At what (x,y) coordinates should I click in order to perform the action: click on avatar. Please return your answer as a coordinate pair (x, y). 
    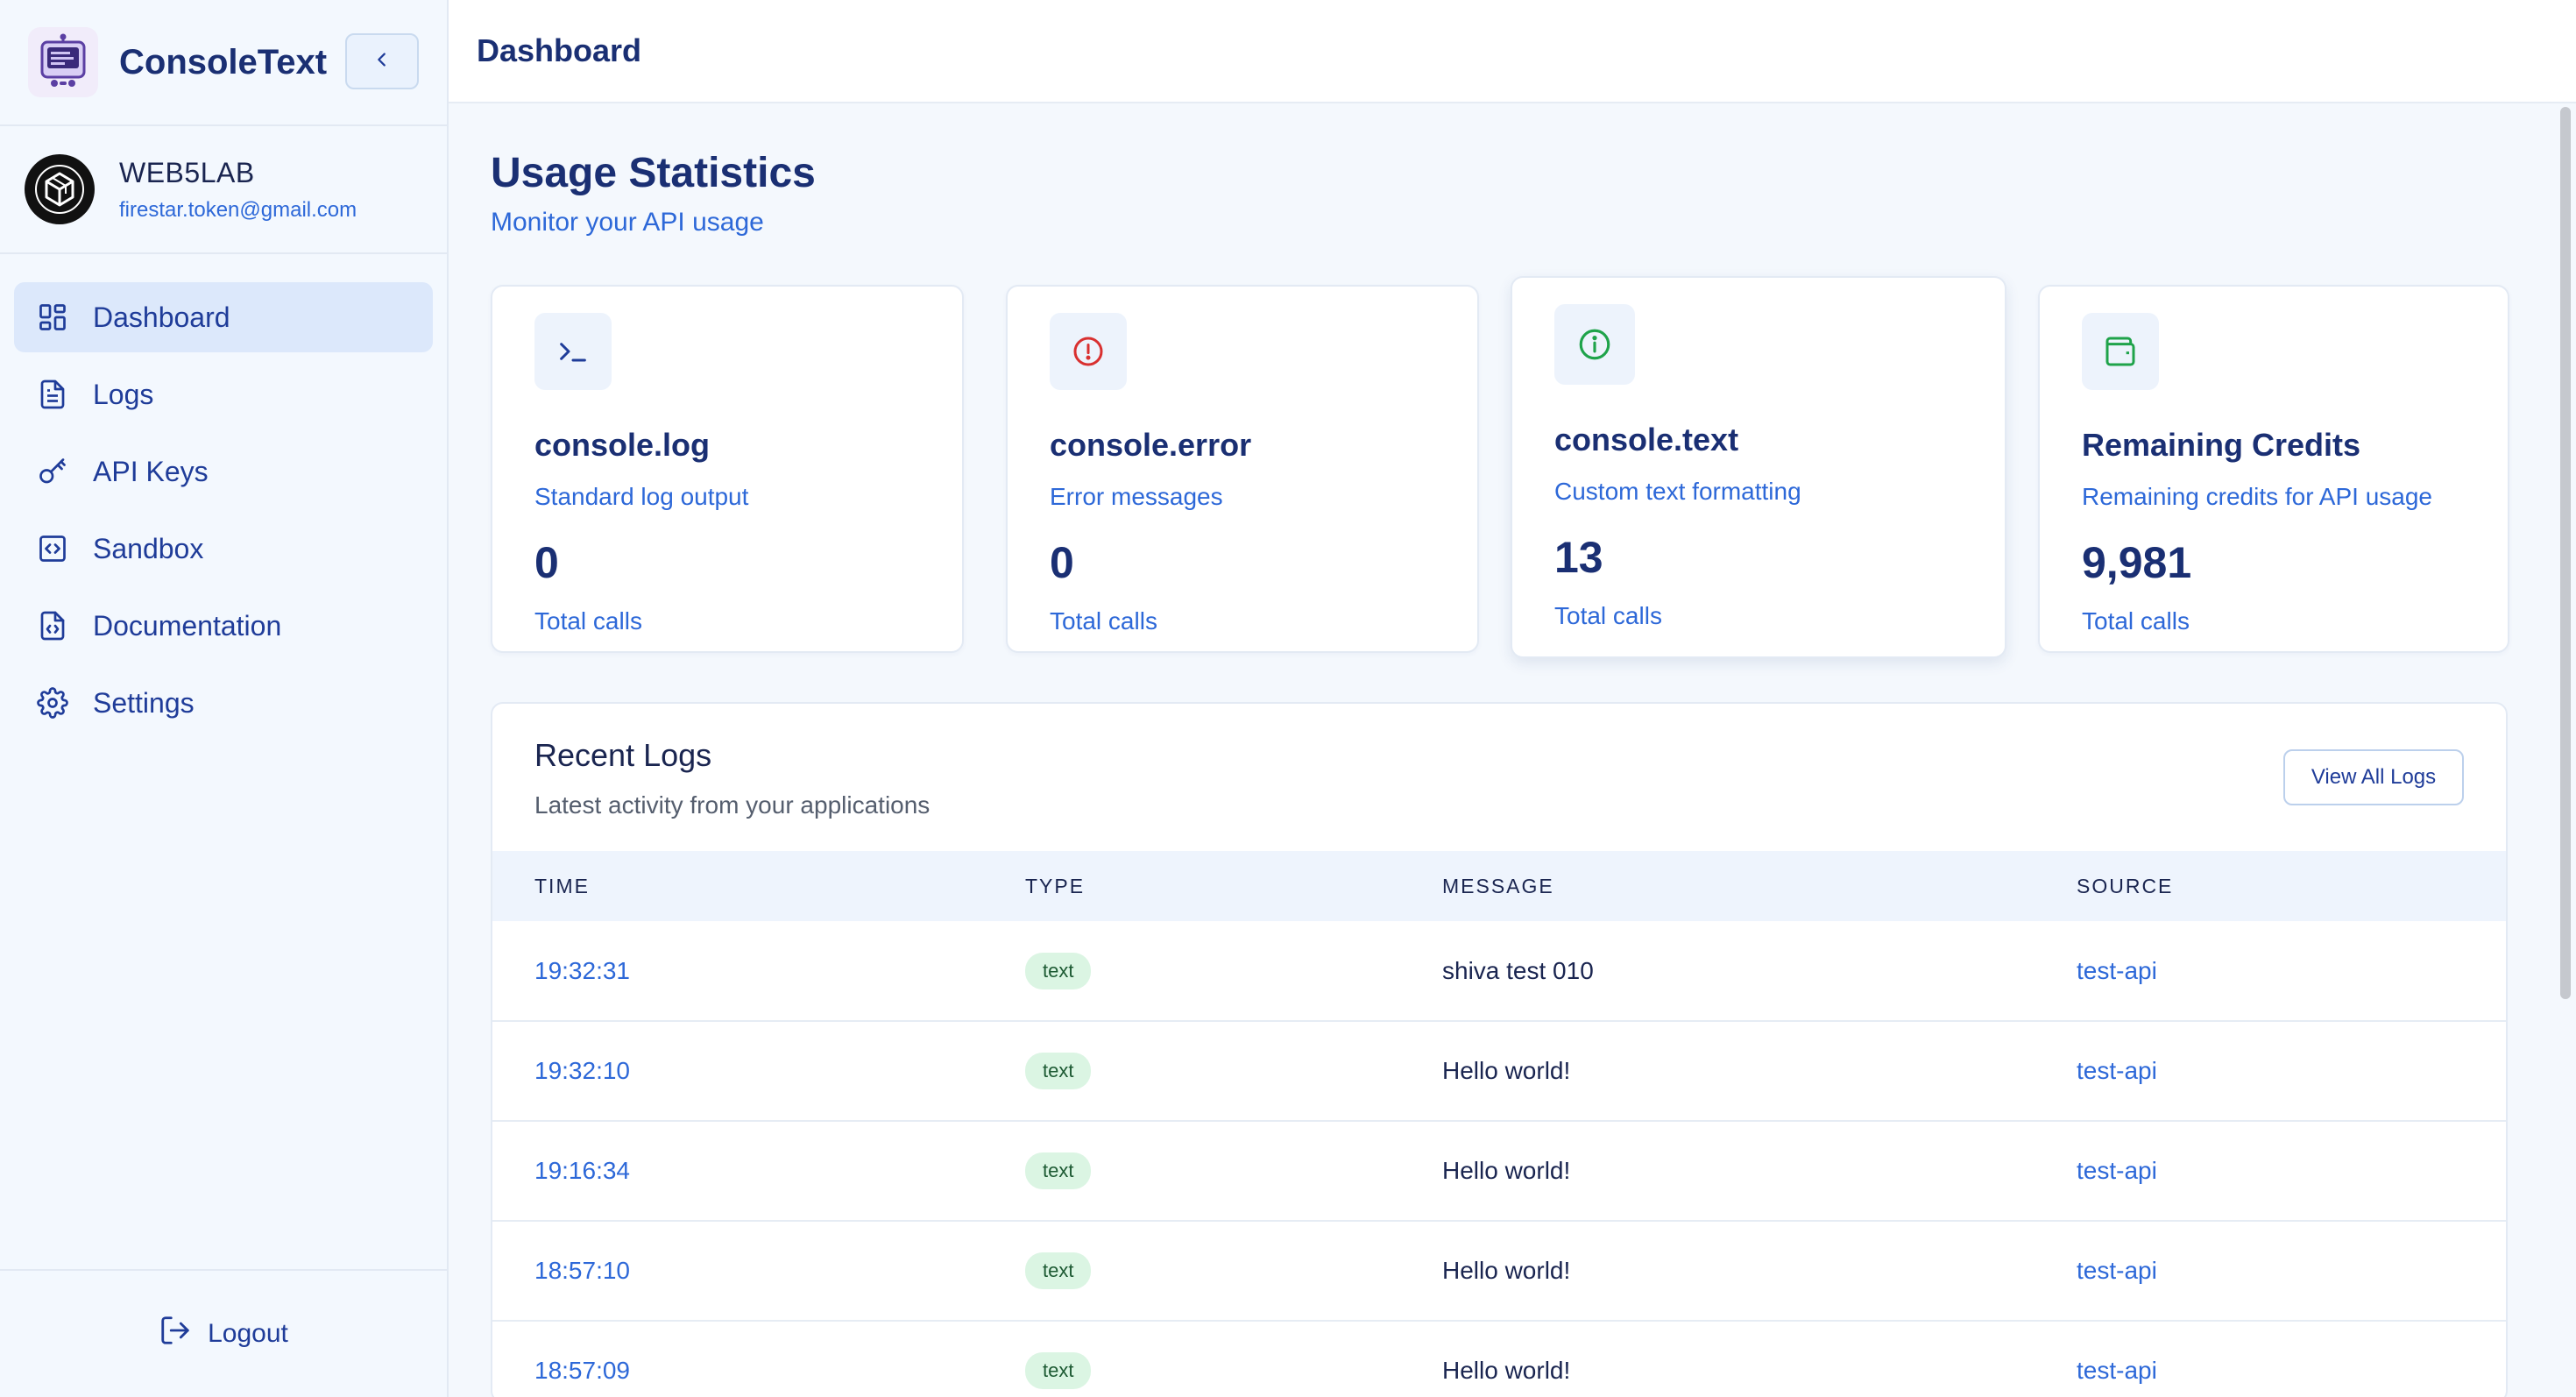
    Looking at the image, I should click on (60, 189).